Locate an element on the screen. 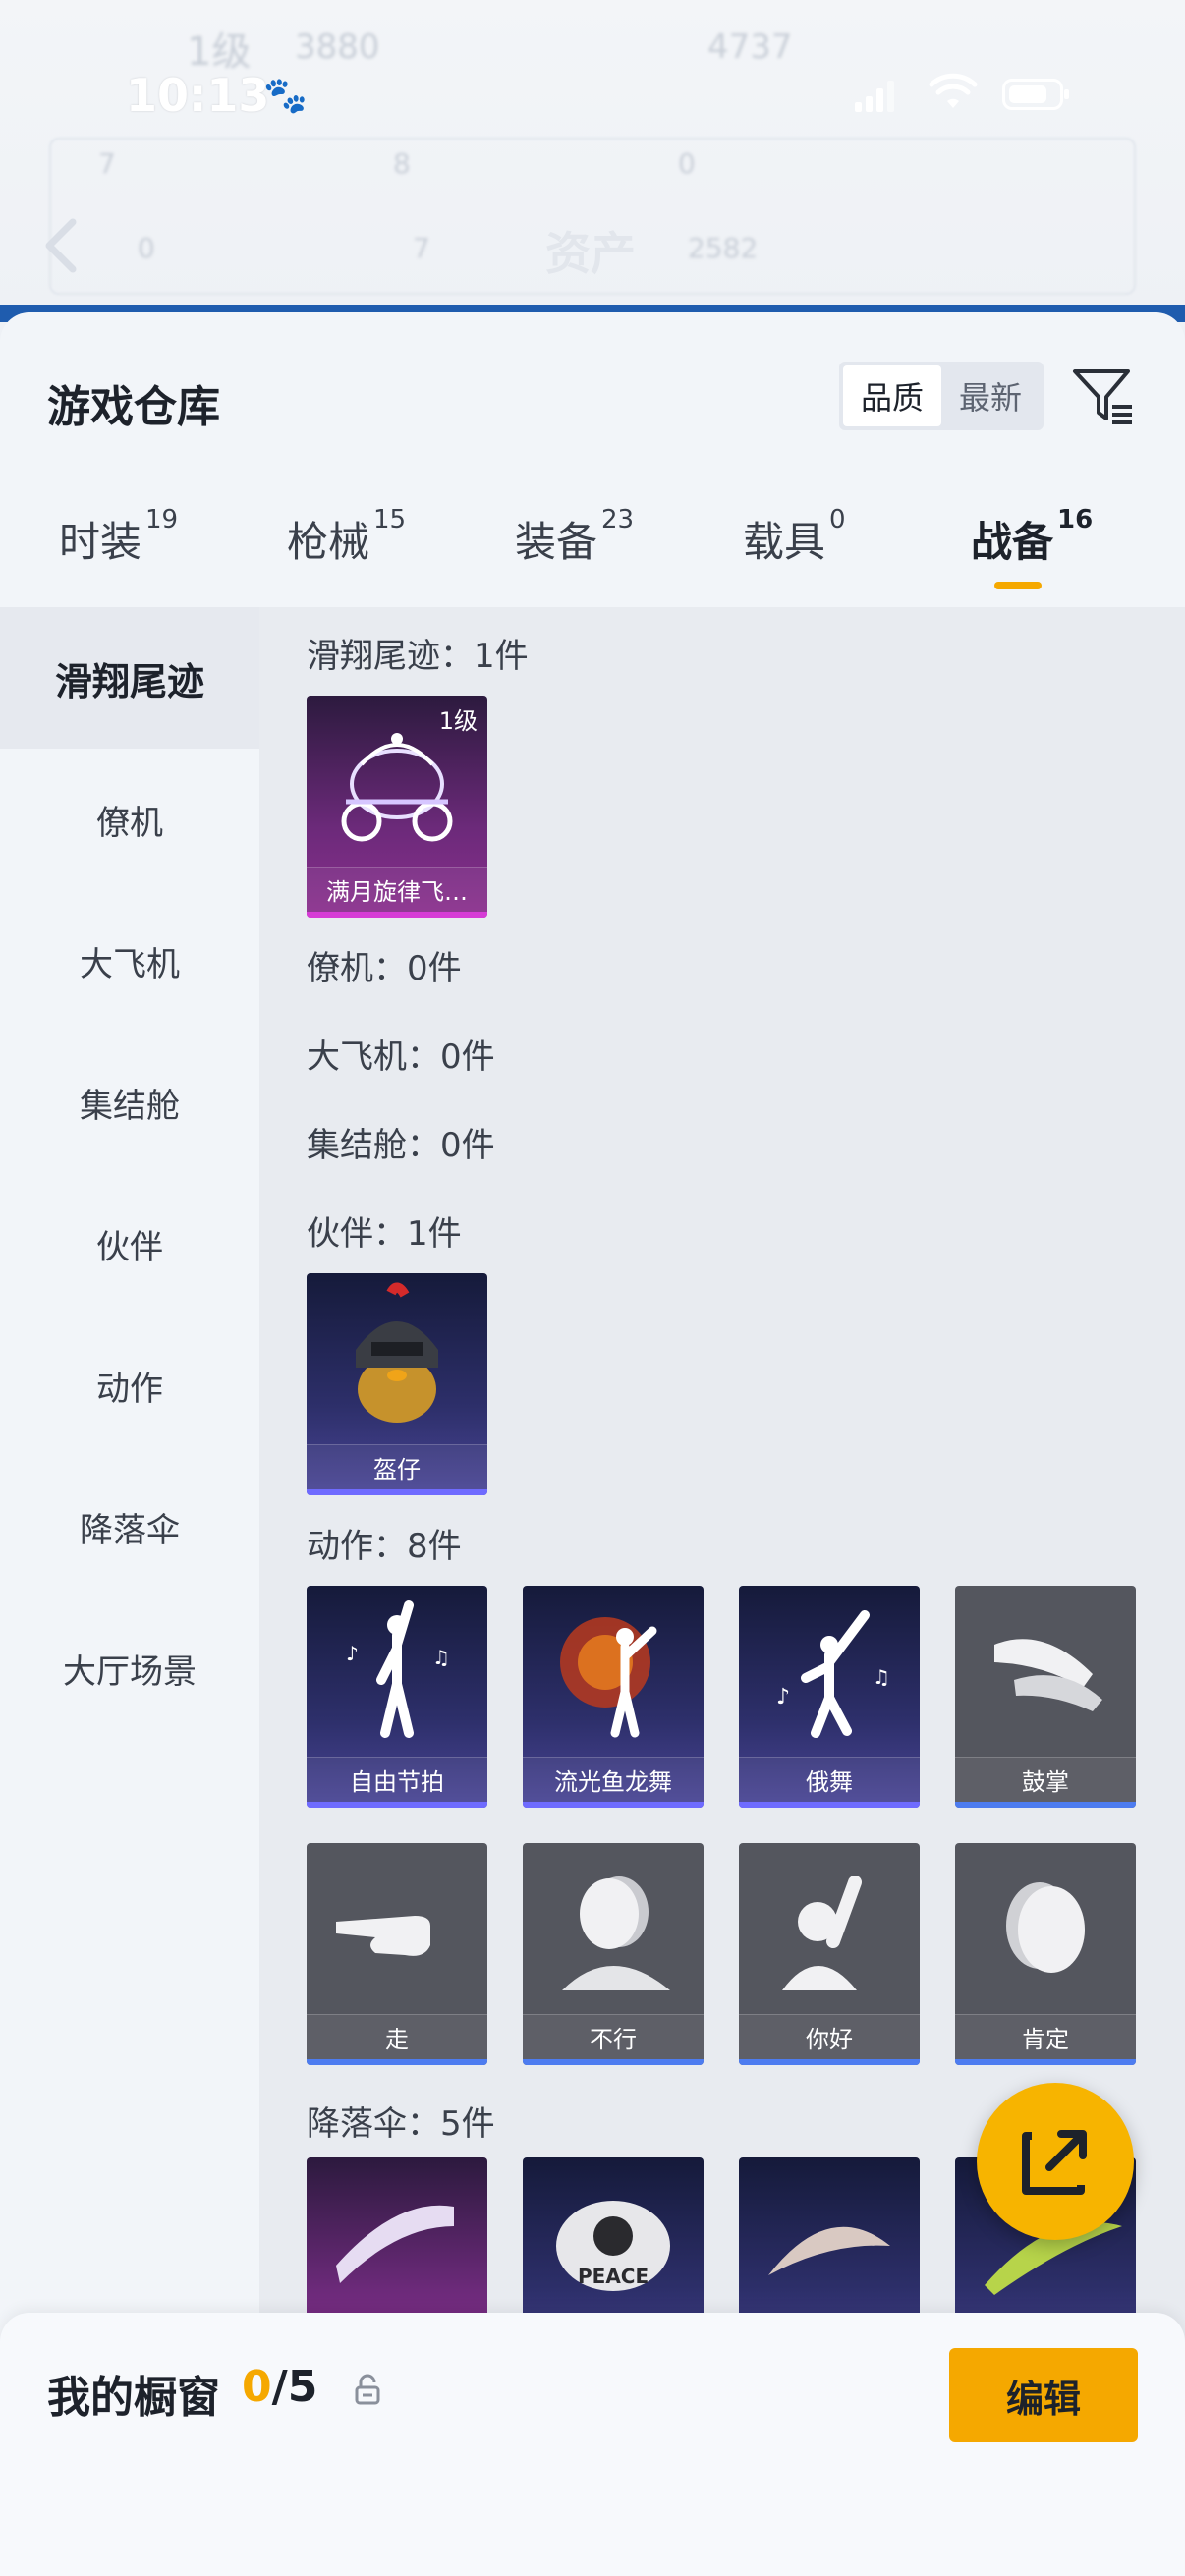 This screenshot has width=1185, height=2576. lock-icon is located at coordinates (368, 2389).